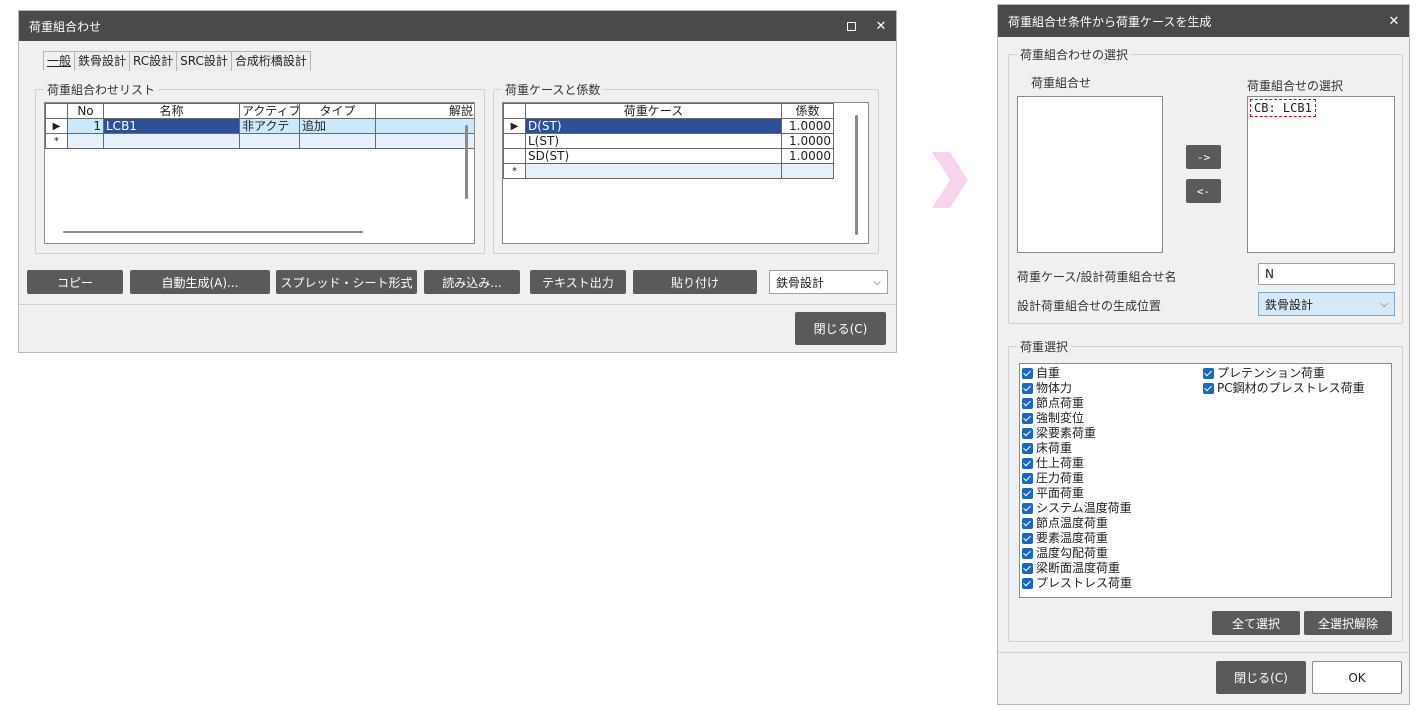  Describe the element at coordinates (337, 111) in the screenshot. I see `col-header-type: タイプ` at that location.